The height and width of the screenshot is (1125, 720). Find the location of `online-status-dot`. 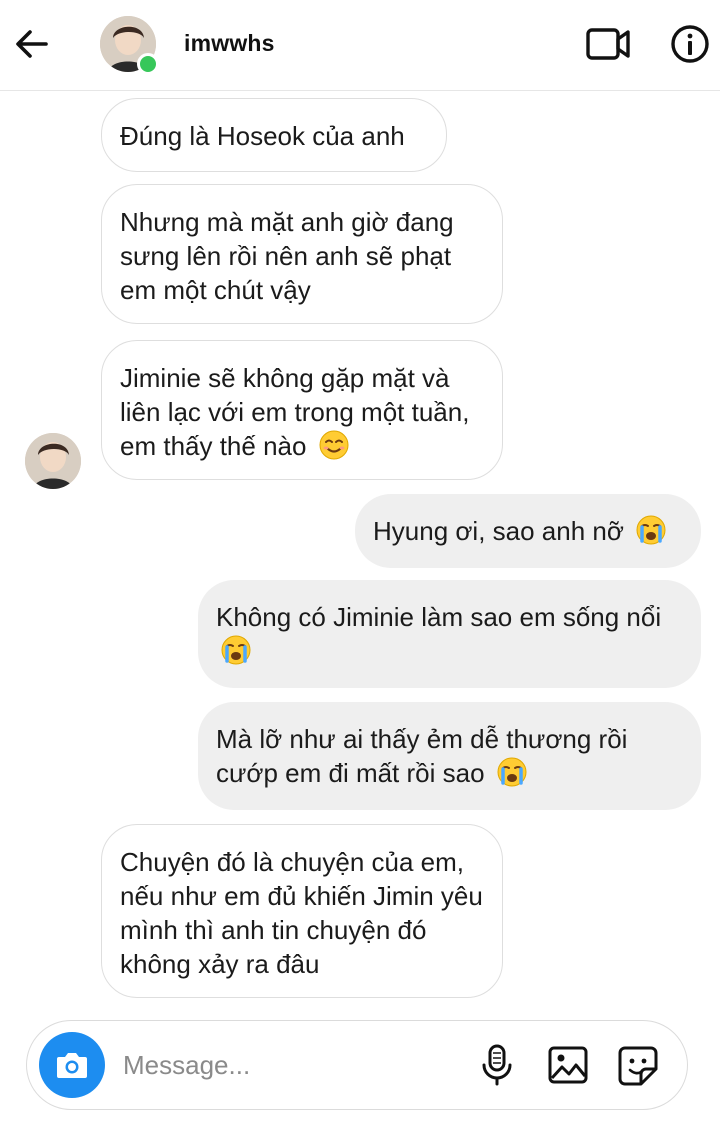

online-status-dot is located at coordinates (148, 64).